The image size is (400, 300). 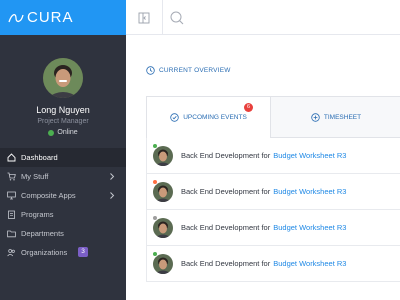 I want to click on sidebar-item-label: My Stuff, so click(x=35, y=176).